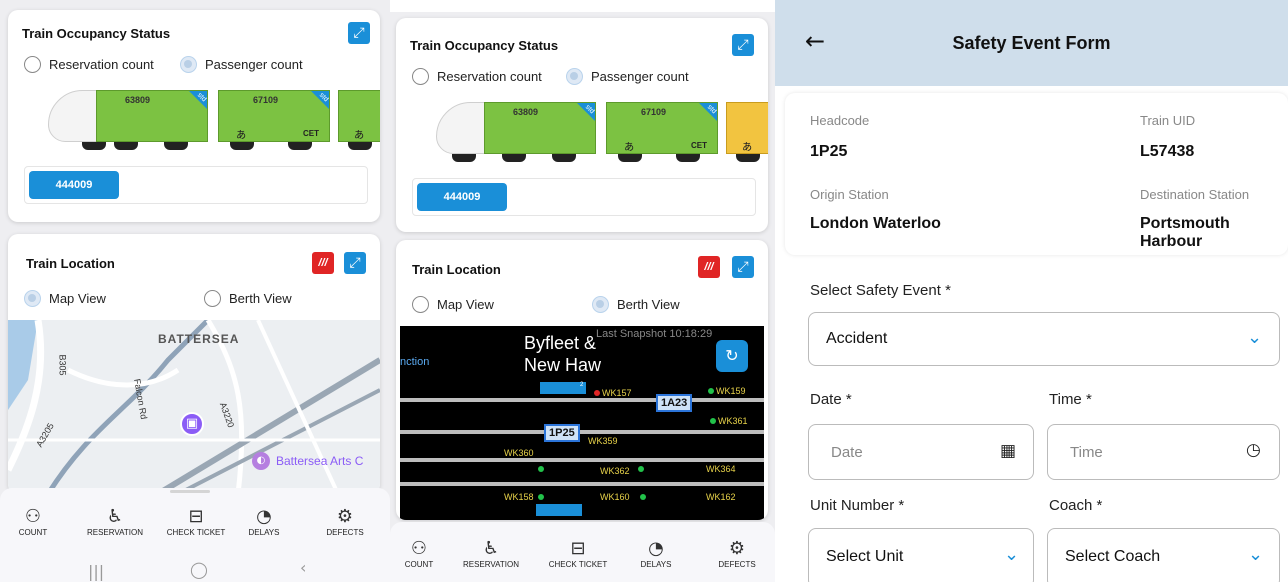 Image resolution: width=1288 pixels, height=582 pixels. What do you see at coordinates (732, 356) in the screenshot?
I see `refresh-icon: ↻` at bounding box center [732, 356].